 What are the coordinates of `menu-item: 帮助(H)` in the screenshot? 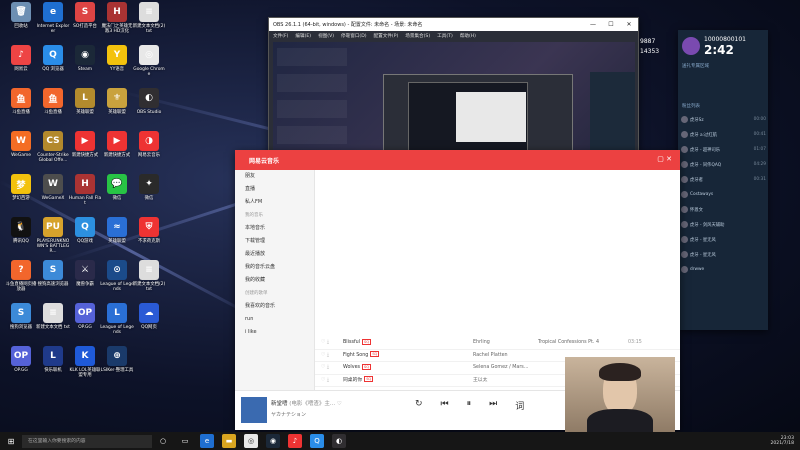 It's located at (468, 36).